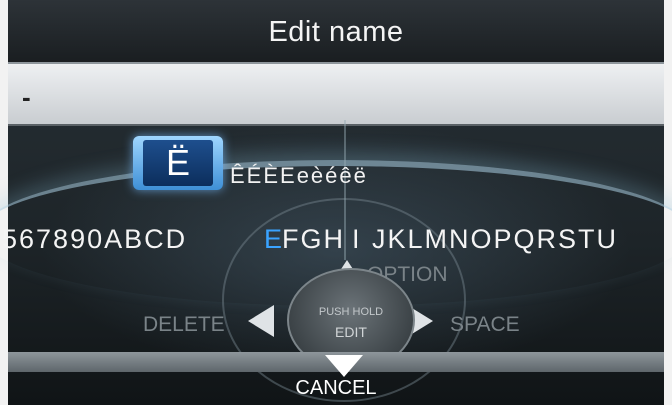 The width and height of the screenshot is (672, 405). What do you see at coordinates (357, 239) in the screenshot?
I see `charset-after-2: I` at bounding box center [357, 239].